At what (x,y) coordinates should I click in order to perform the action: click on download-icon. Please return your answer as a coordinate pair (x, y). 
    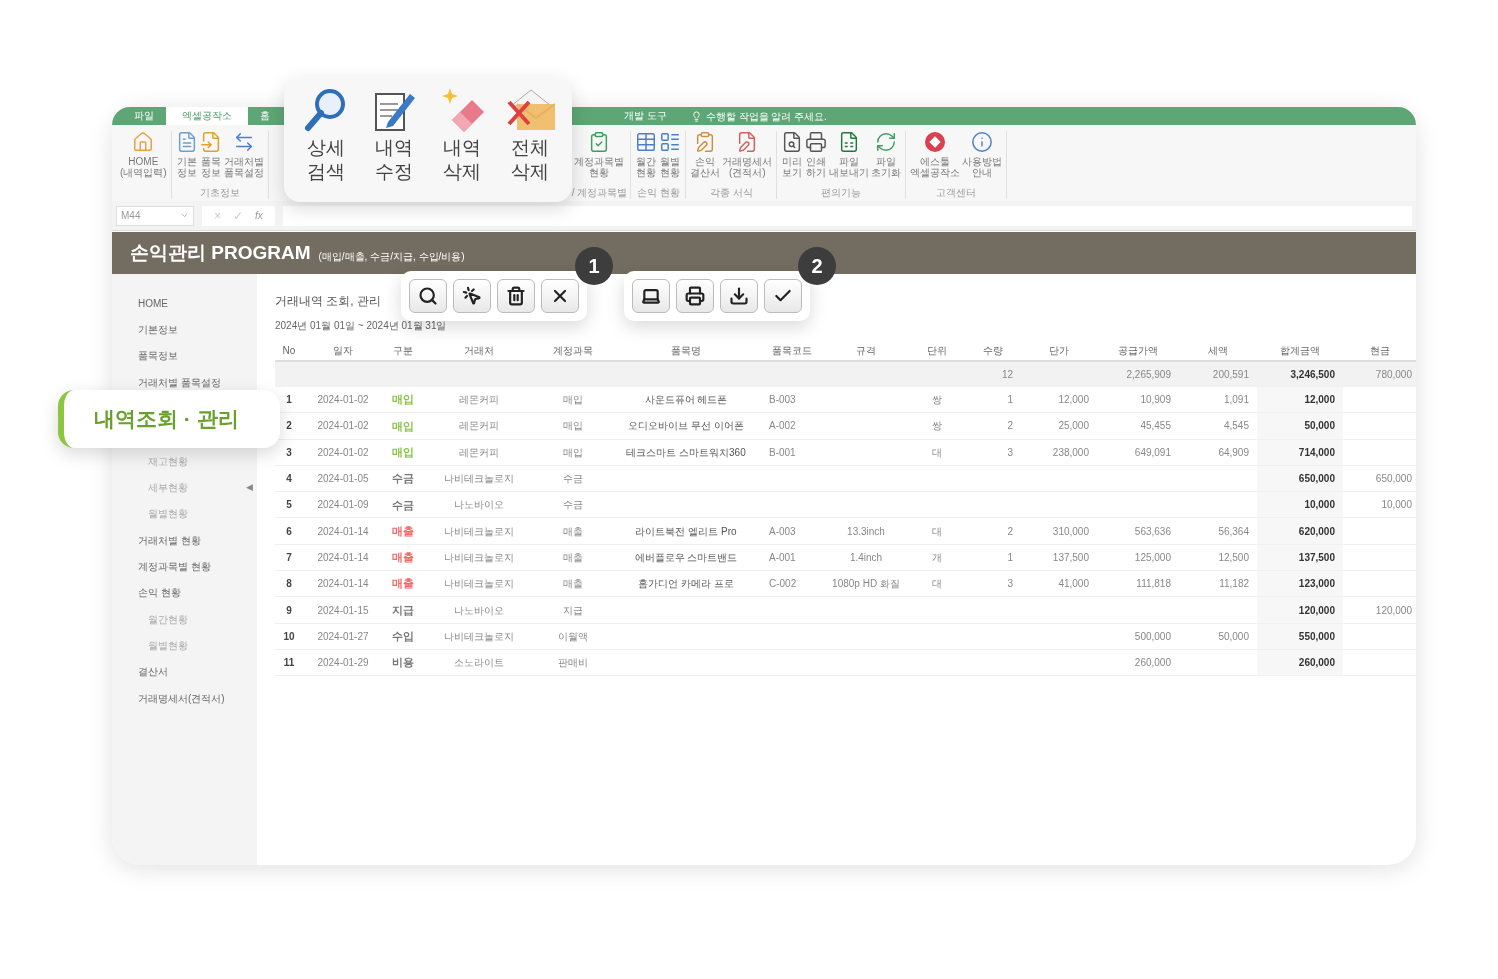
    Looking at the image, I should click on (739, 296).